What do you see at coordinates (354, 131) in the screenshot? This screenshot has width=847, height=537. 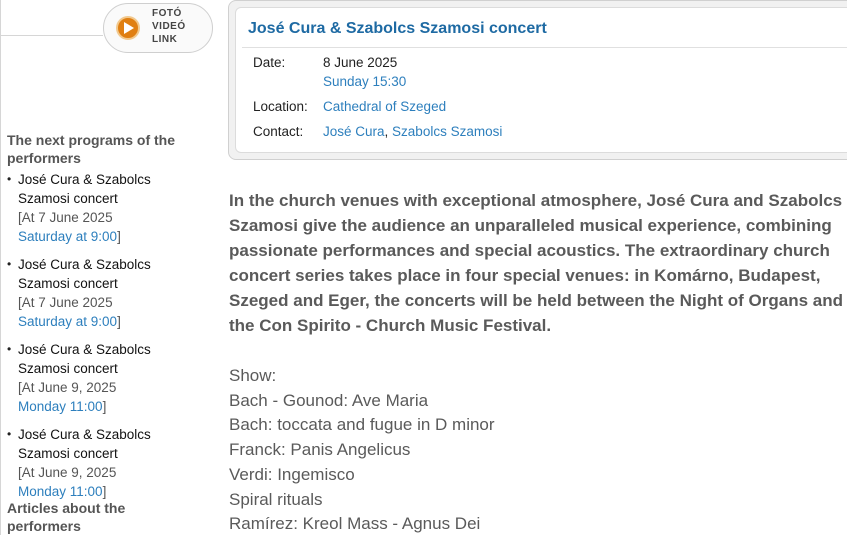 I see `contact-link-cura: José Cura` at bounding box center [354, 131].